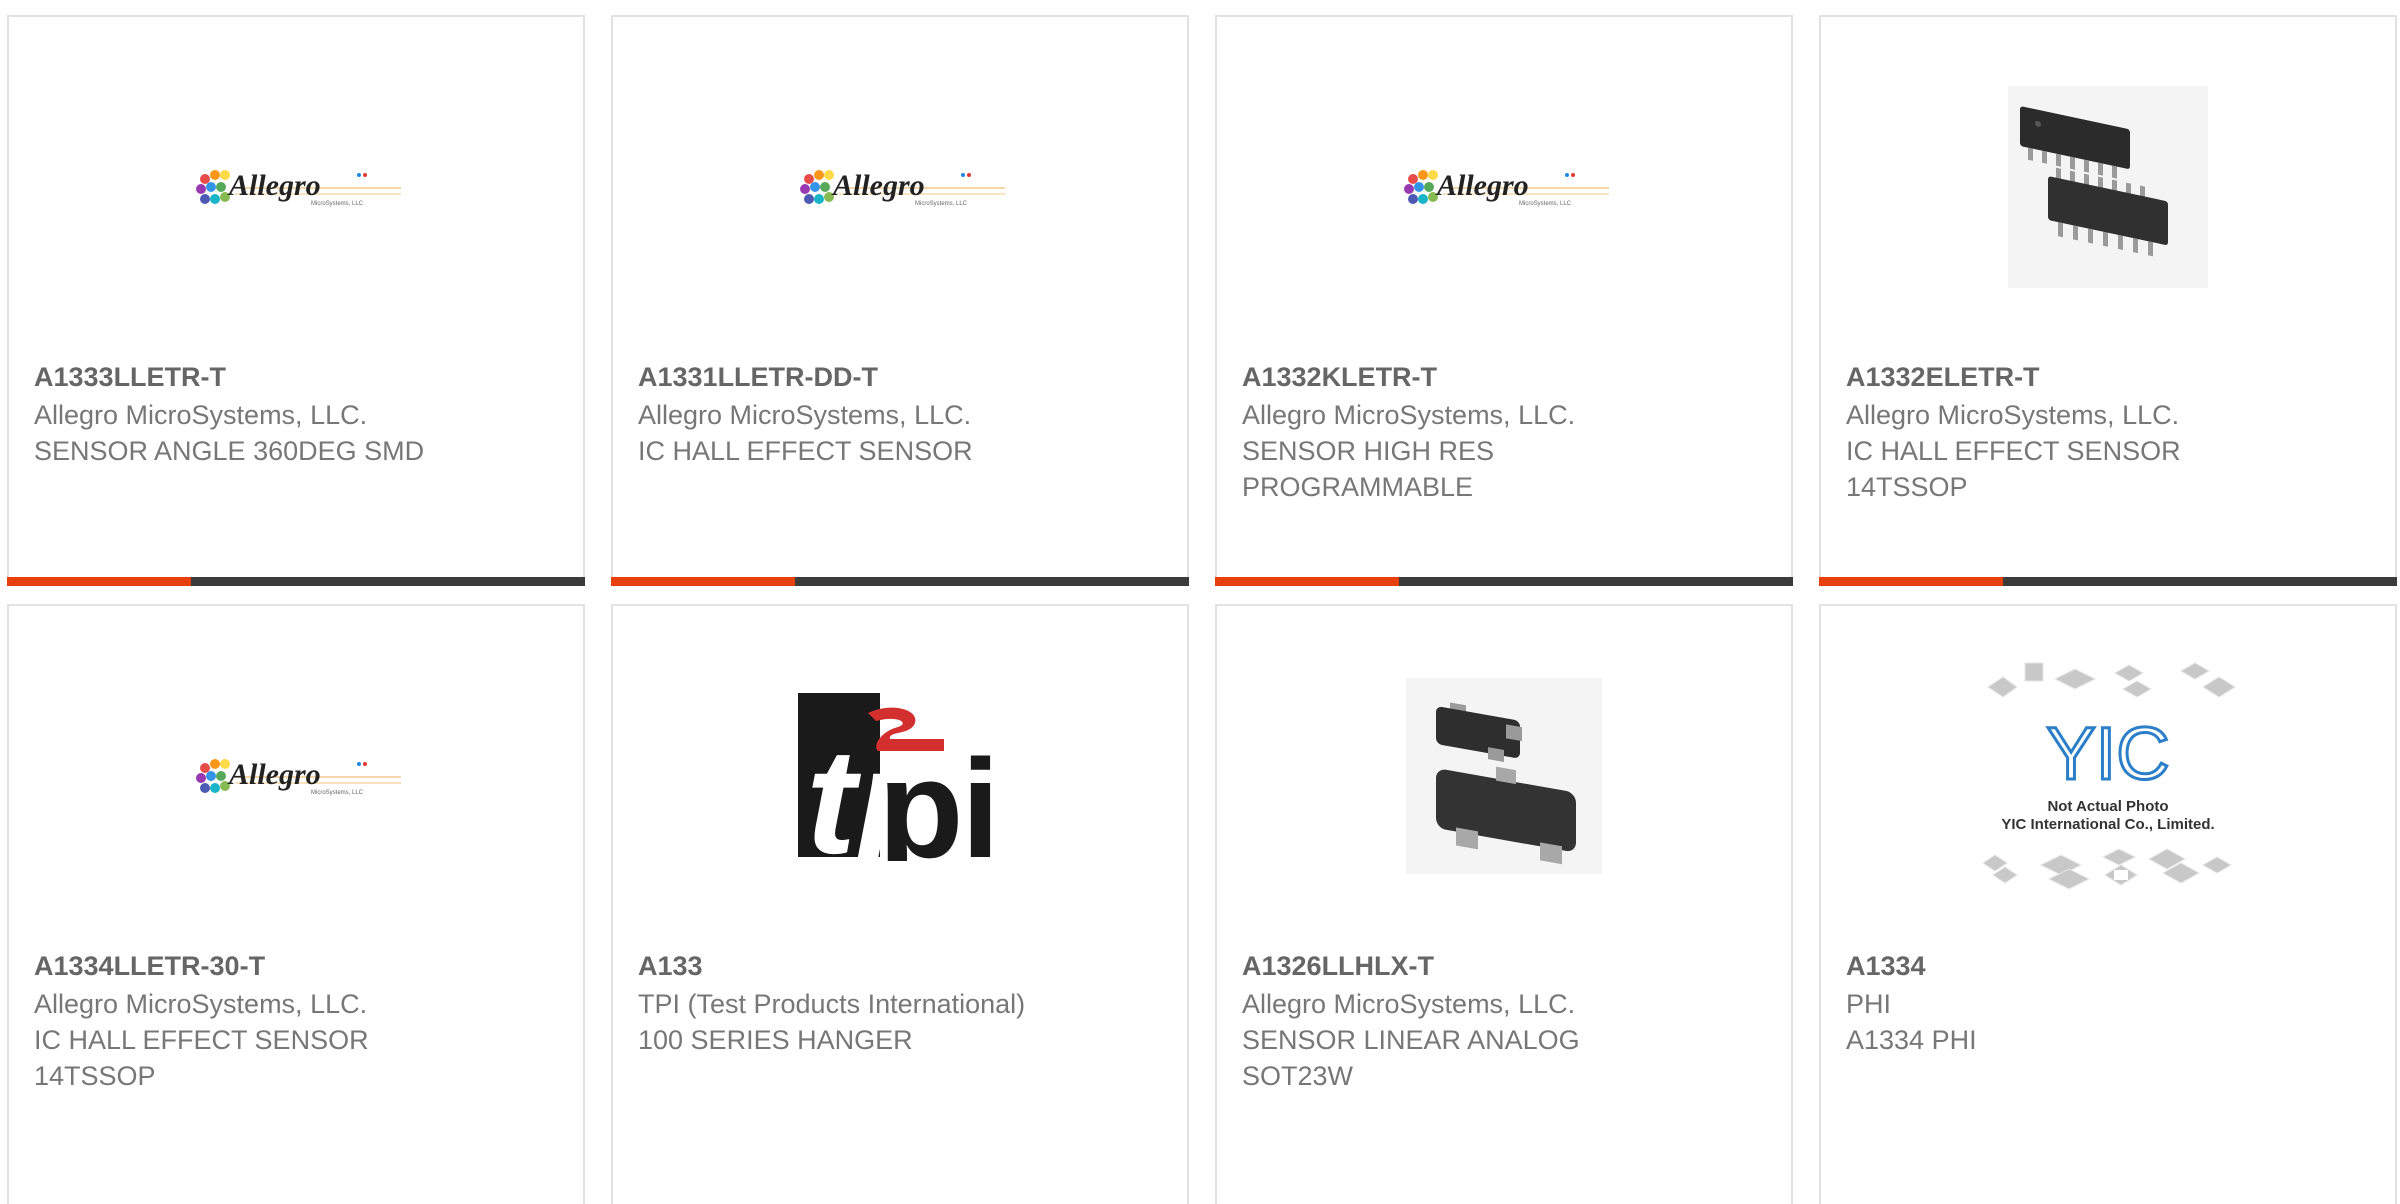 The height and width of the screenshot is (1204, 2400). Describe the element at coordinates (2107, 753) in the screenshot. I see `svg-text: YIC` at that location.